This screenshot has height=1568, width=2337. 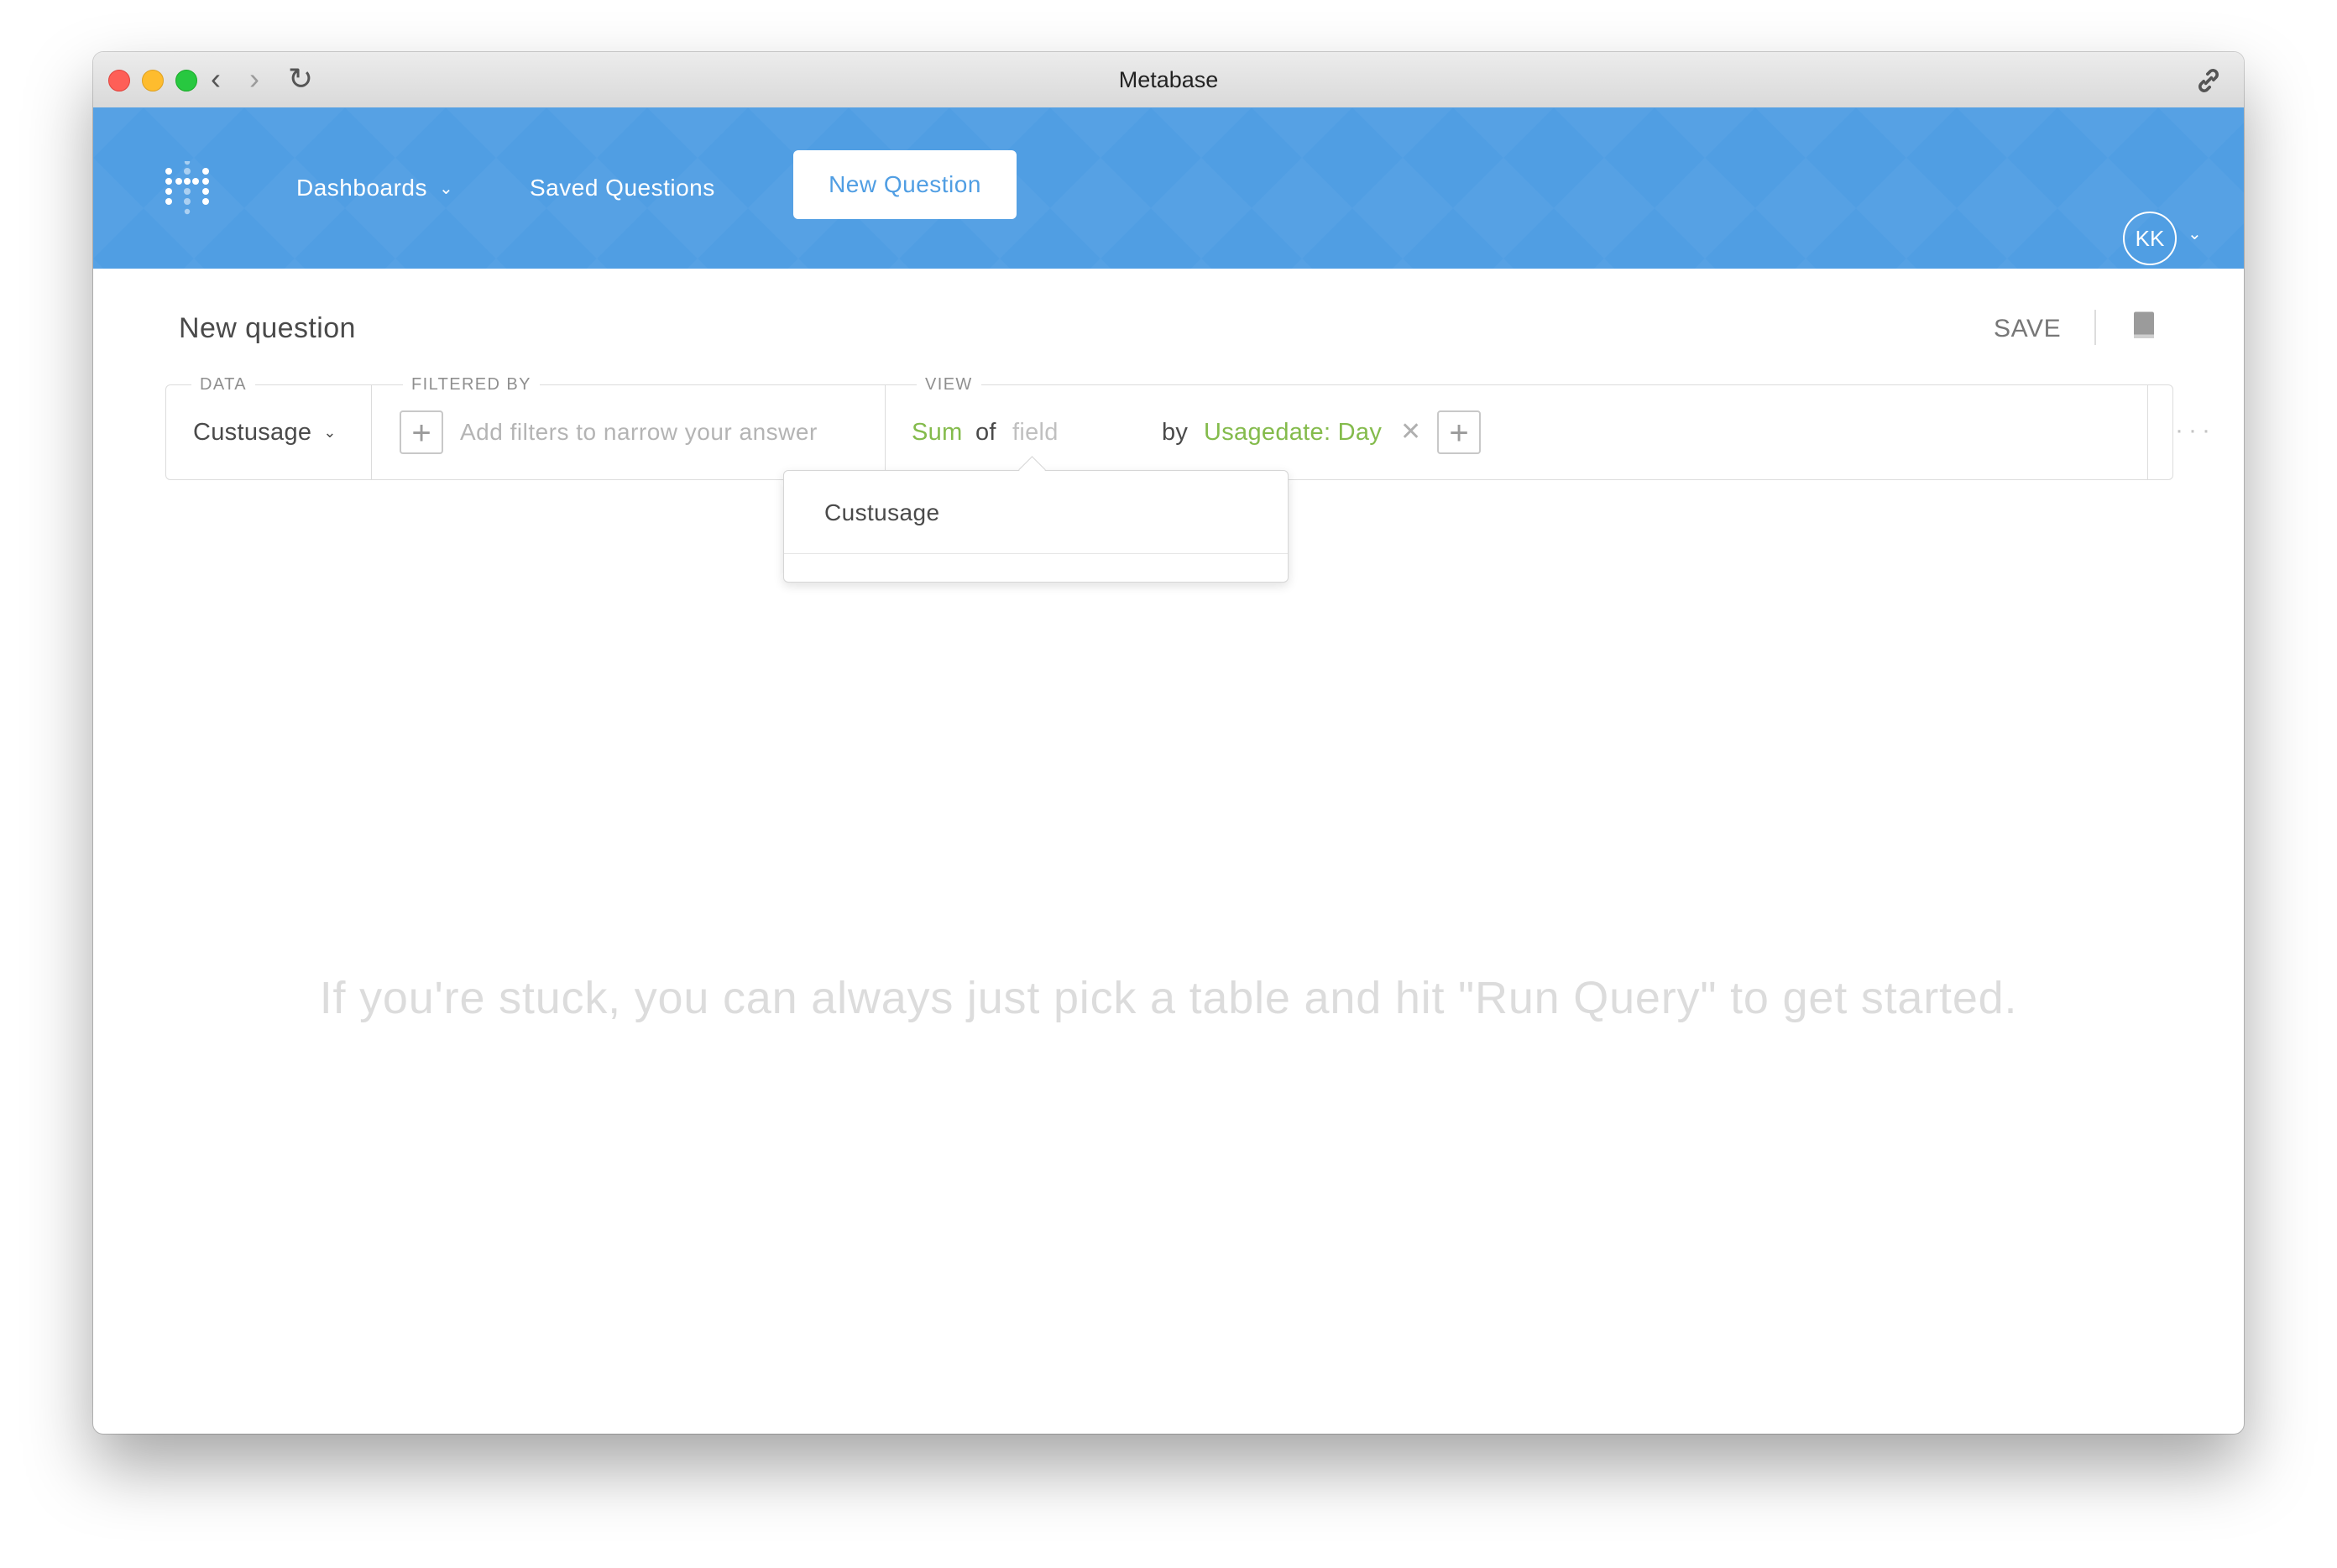 I want to click on field-picker: field, so click(x=1035, y=432).